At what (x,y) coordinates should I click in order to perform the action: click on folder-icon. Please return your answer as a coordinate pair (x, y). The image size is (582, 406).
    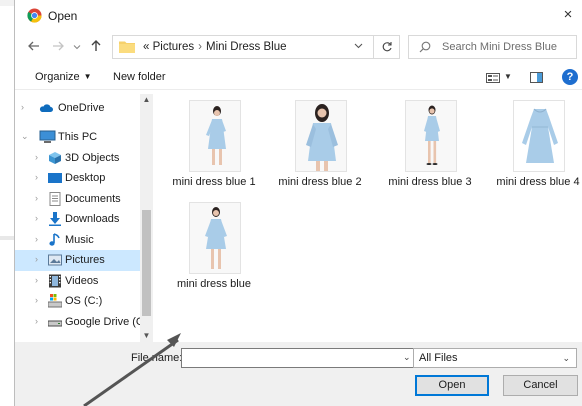
    Looking at the image, I should click on (127, 47).